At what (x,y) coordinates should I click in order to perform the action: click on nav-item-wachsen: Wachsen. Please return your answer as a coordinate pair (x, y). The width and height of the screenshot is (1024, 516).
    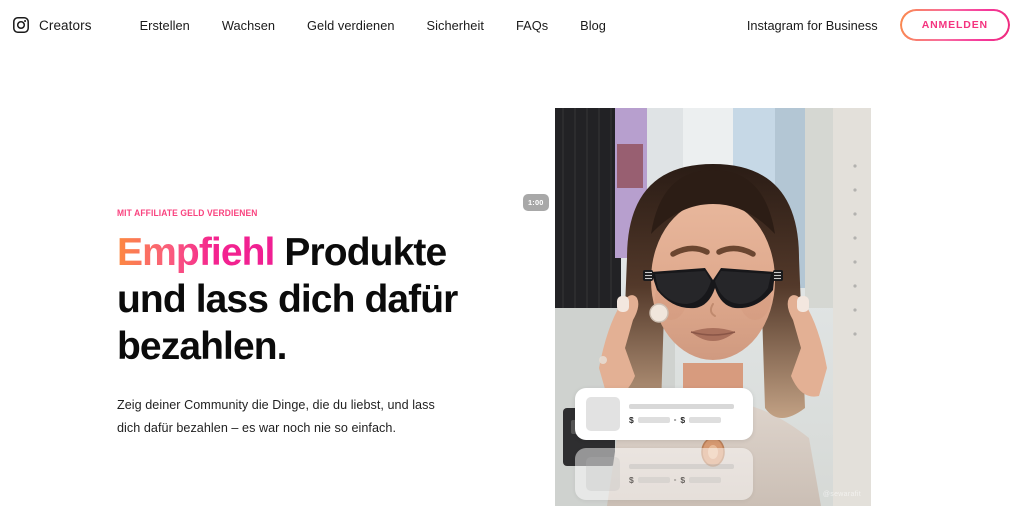
    Looking at the image, I should click on (248, 25).